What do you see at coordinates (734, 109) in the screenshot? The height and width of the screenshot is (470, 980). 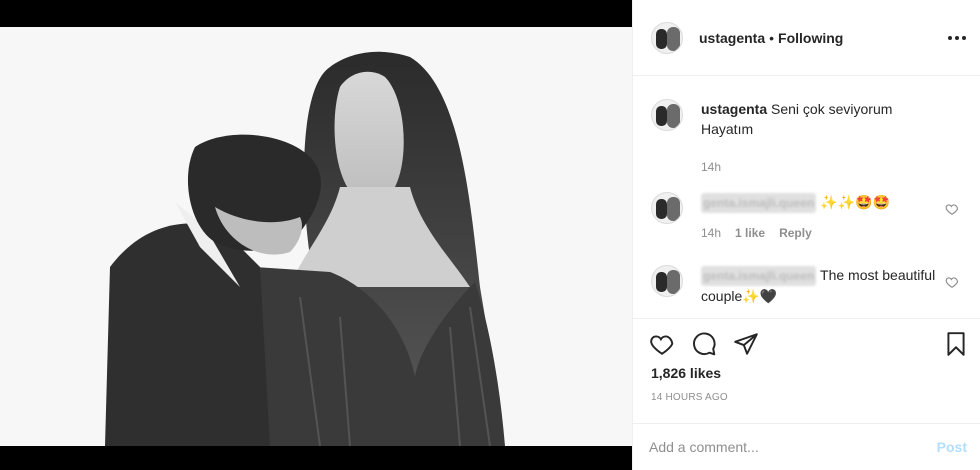 I see `caption-username: ustagenta` at bounding box center [734, 109].